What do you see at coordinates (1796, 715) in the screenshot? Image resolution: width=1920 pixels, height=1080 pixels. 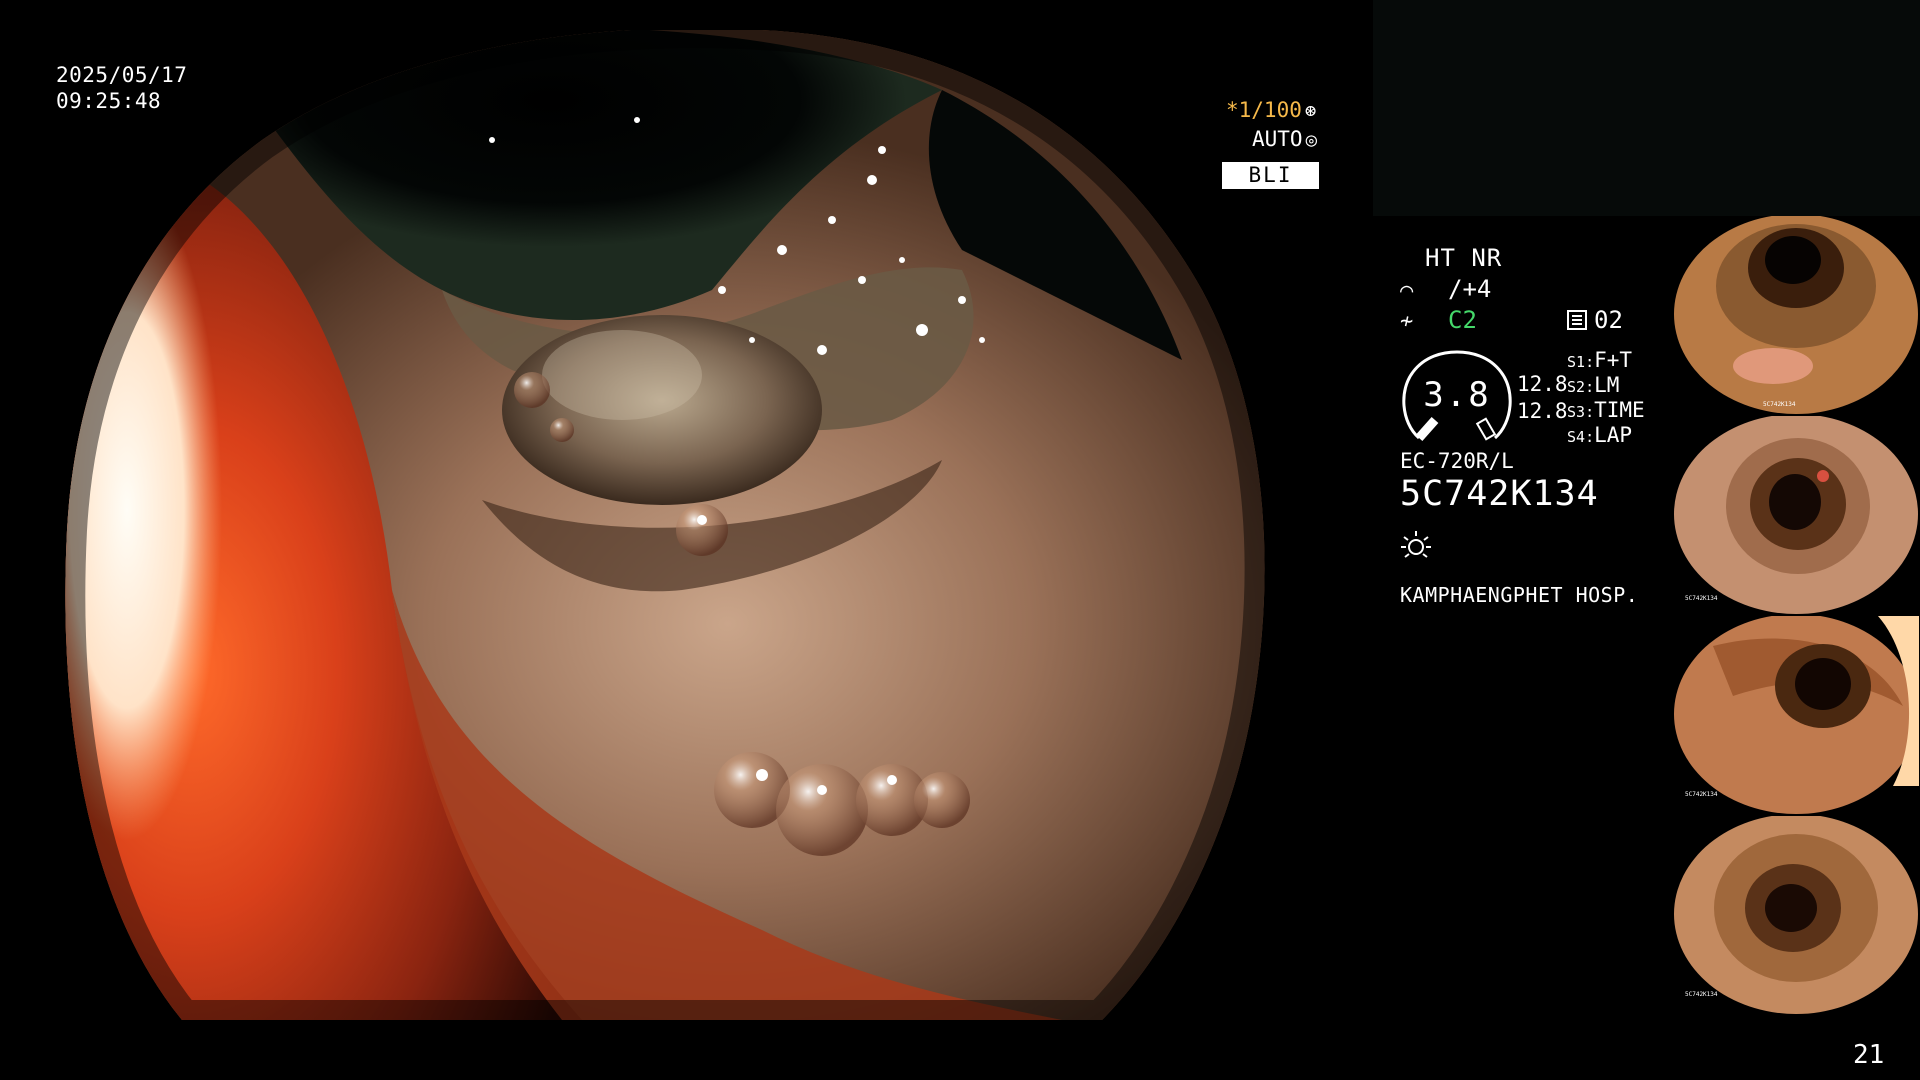 I see `thumbnail-3: 5C742K134` at bounding box center [1796, 715].